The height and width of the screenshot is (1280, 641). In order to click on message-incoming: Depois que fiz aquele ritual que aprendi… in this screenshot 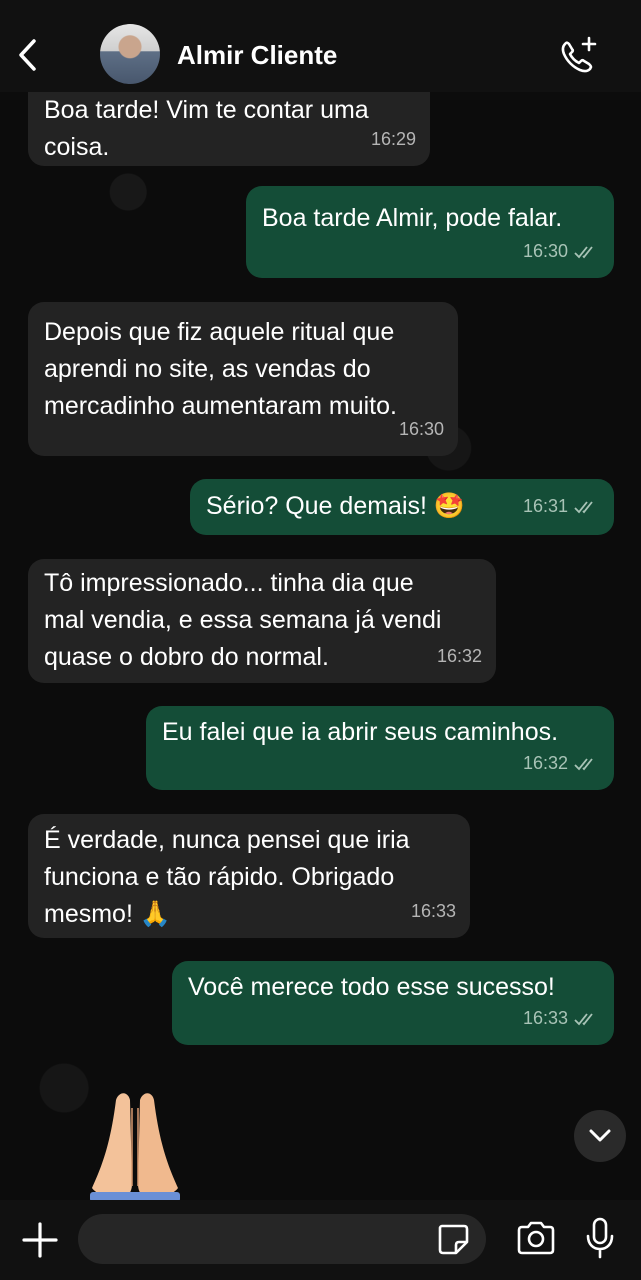, I will do `click(243, 379)`.